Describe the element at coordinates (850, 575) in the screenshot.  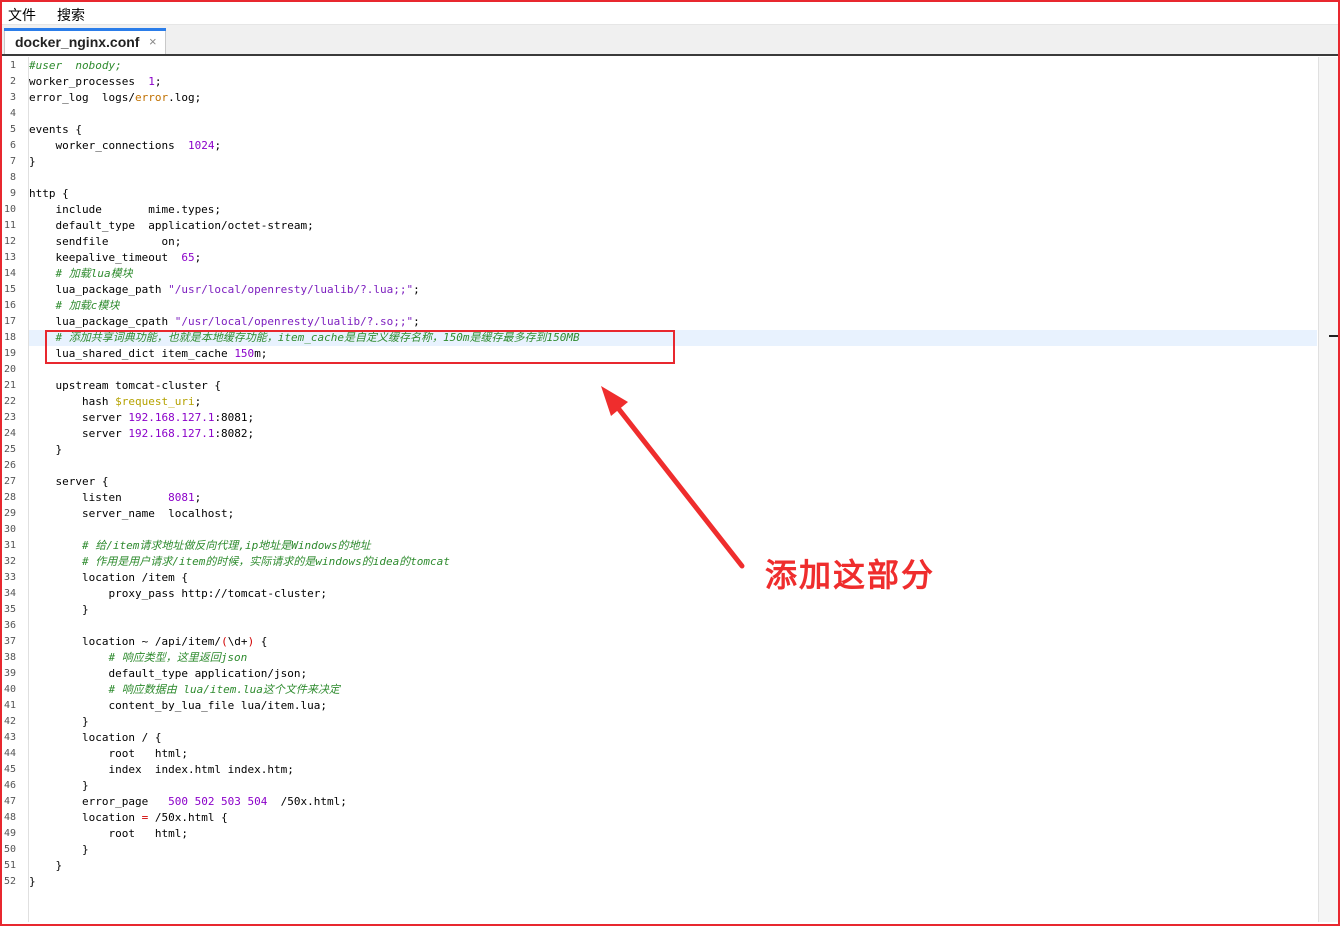
I see `annotation-label: 添加这部分` at that location.